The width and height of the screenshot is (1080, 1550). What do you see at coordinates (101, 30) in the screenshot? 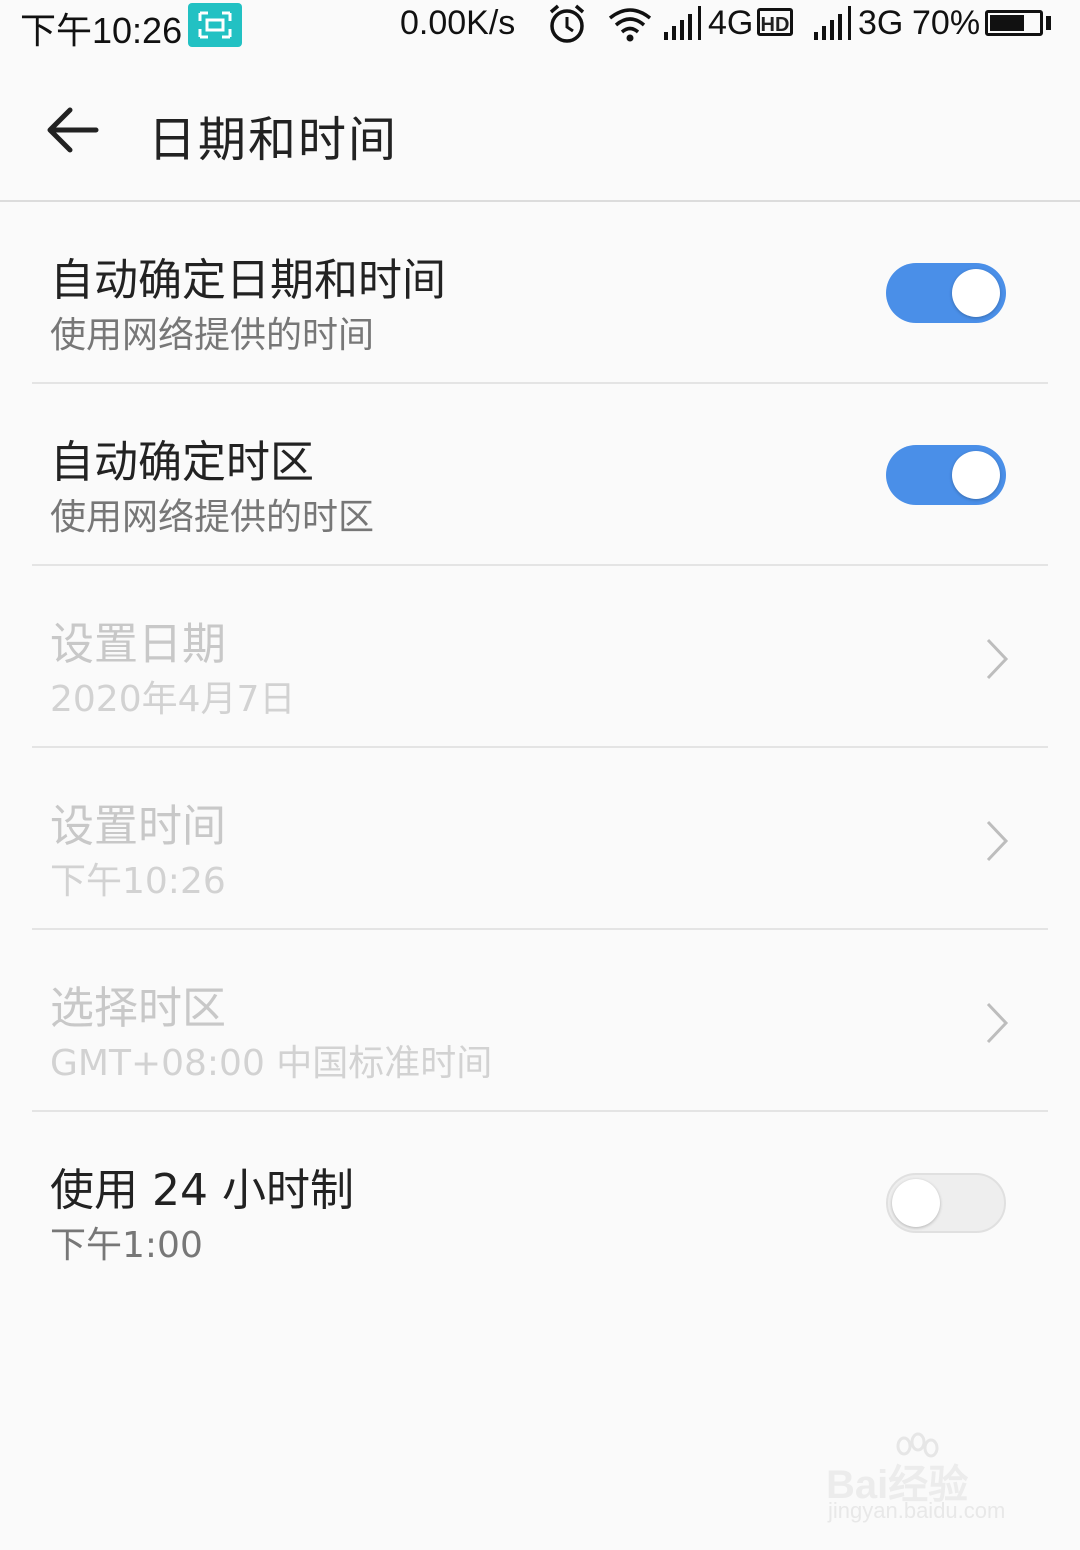
I see `status-time: 下午10:26` at bounding box center [101, 30].